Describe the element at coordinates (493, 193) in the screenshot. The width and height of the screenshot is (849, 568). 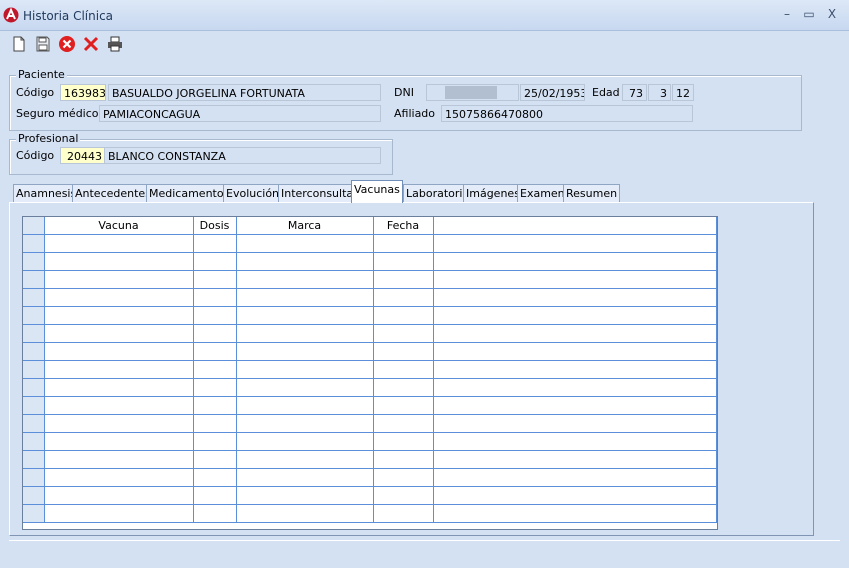
I see `tab-imagenes: Imágenes` at that location.